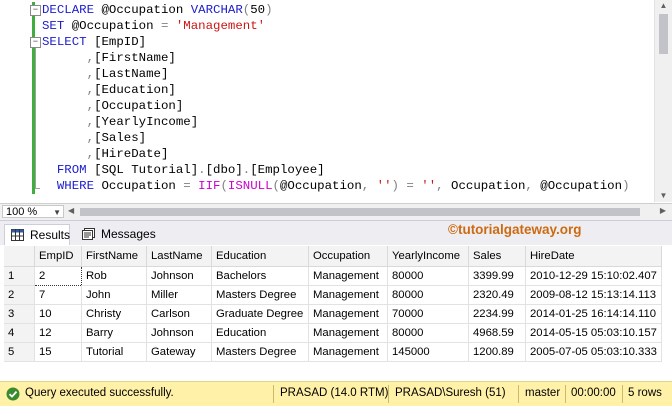  I want to click on column-header-sales: Sales, so click(497, 256).